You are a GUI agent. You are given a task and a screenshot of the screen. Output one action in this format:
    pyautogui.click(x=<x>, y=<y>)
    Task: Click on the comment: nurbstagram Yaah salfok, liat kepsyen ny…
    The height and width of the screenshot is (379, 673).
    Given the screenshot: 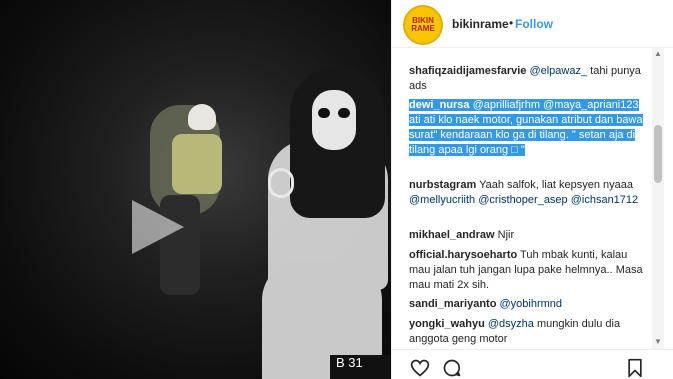 What is the action you would take?
    pyautogui.click(x=529, y=193)
    